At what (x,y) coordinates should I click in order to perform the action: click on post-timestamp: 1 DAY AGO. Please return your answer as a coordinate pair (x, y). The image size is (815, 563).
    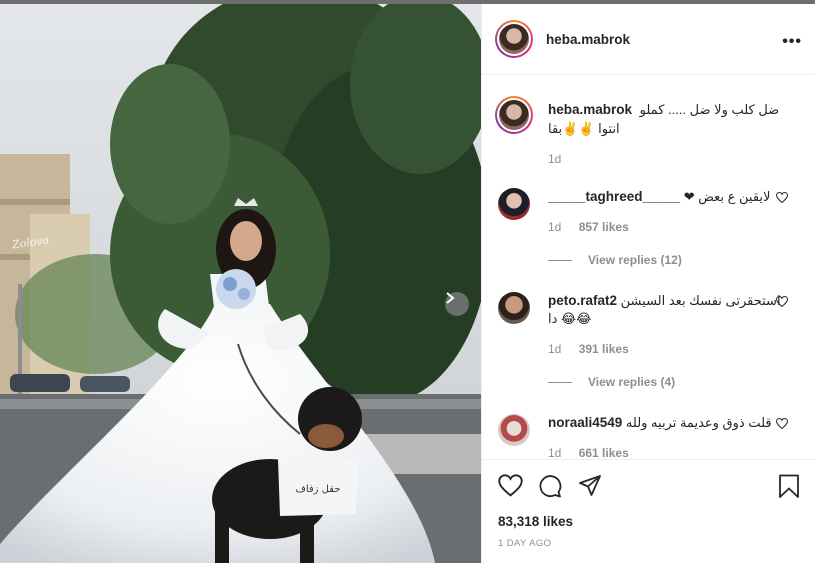
    Looking at the image, I should click on (524, 543).